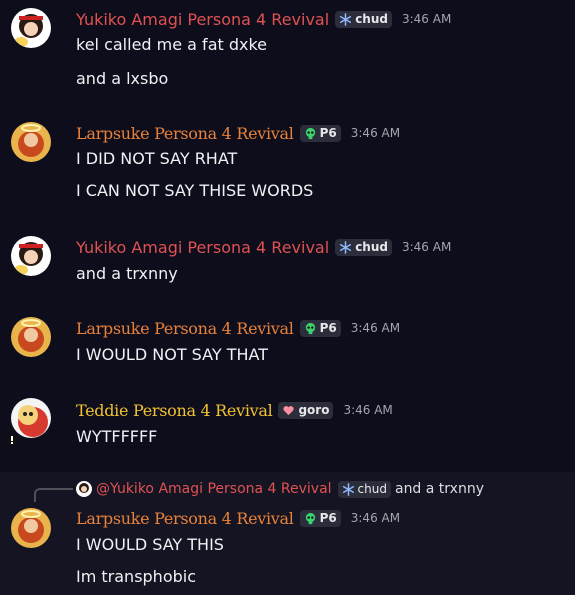 The image size is (575, 595). Describe the element at coordinates (122, 78) in the screenshot. I see `message-text: and a lxsbo` at that location.